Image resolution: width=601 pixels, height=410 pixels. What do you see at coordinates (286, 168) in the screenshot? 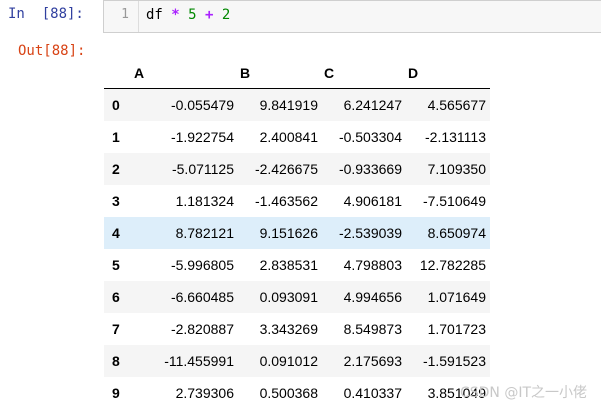
I see `cell-b: -2.426675` at bounding box center [286, 168].